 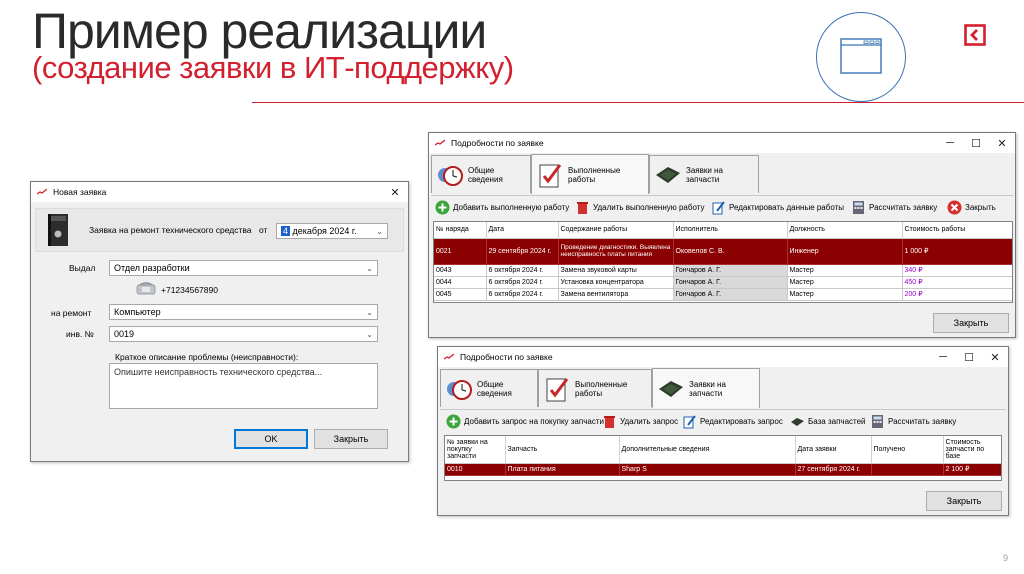 What do you see at coordinates (460, 230) in the screenshot?
I see `col-header: № наряда` at bounding box center [460, 230].